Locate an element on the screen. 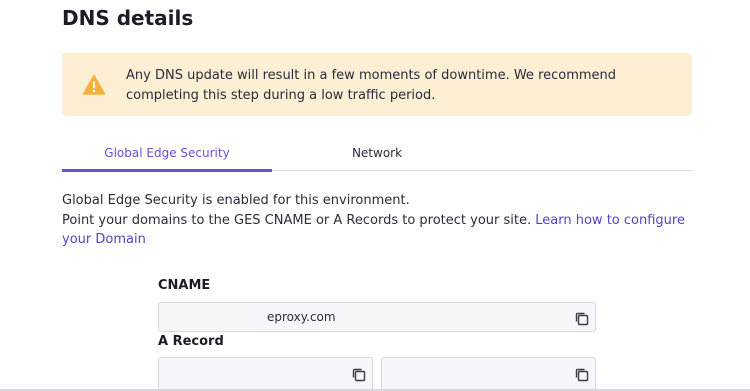 This screenshot has height=391, width=750. cname-value: eproxy.com is located at coordinates (301, 317).